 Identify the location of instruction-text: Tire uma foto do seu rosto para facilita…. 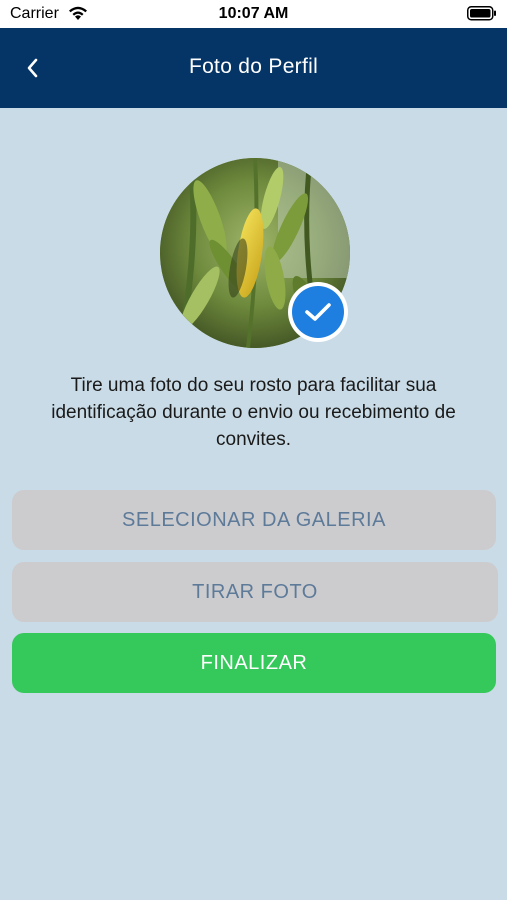
(253, 412).